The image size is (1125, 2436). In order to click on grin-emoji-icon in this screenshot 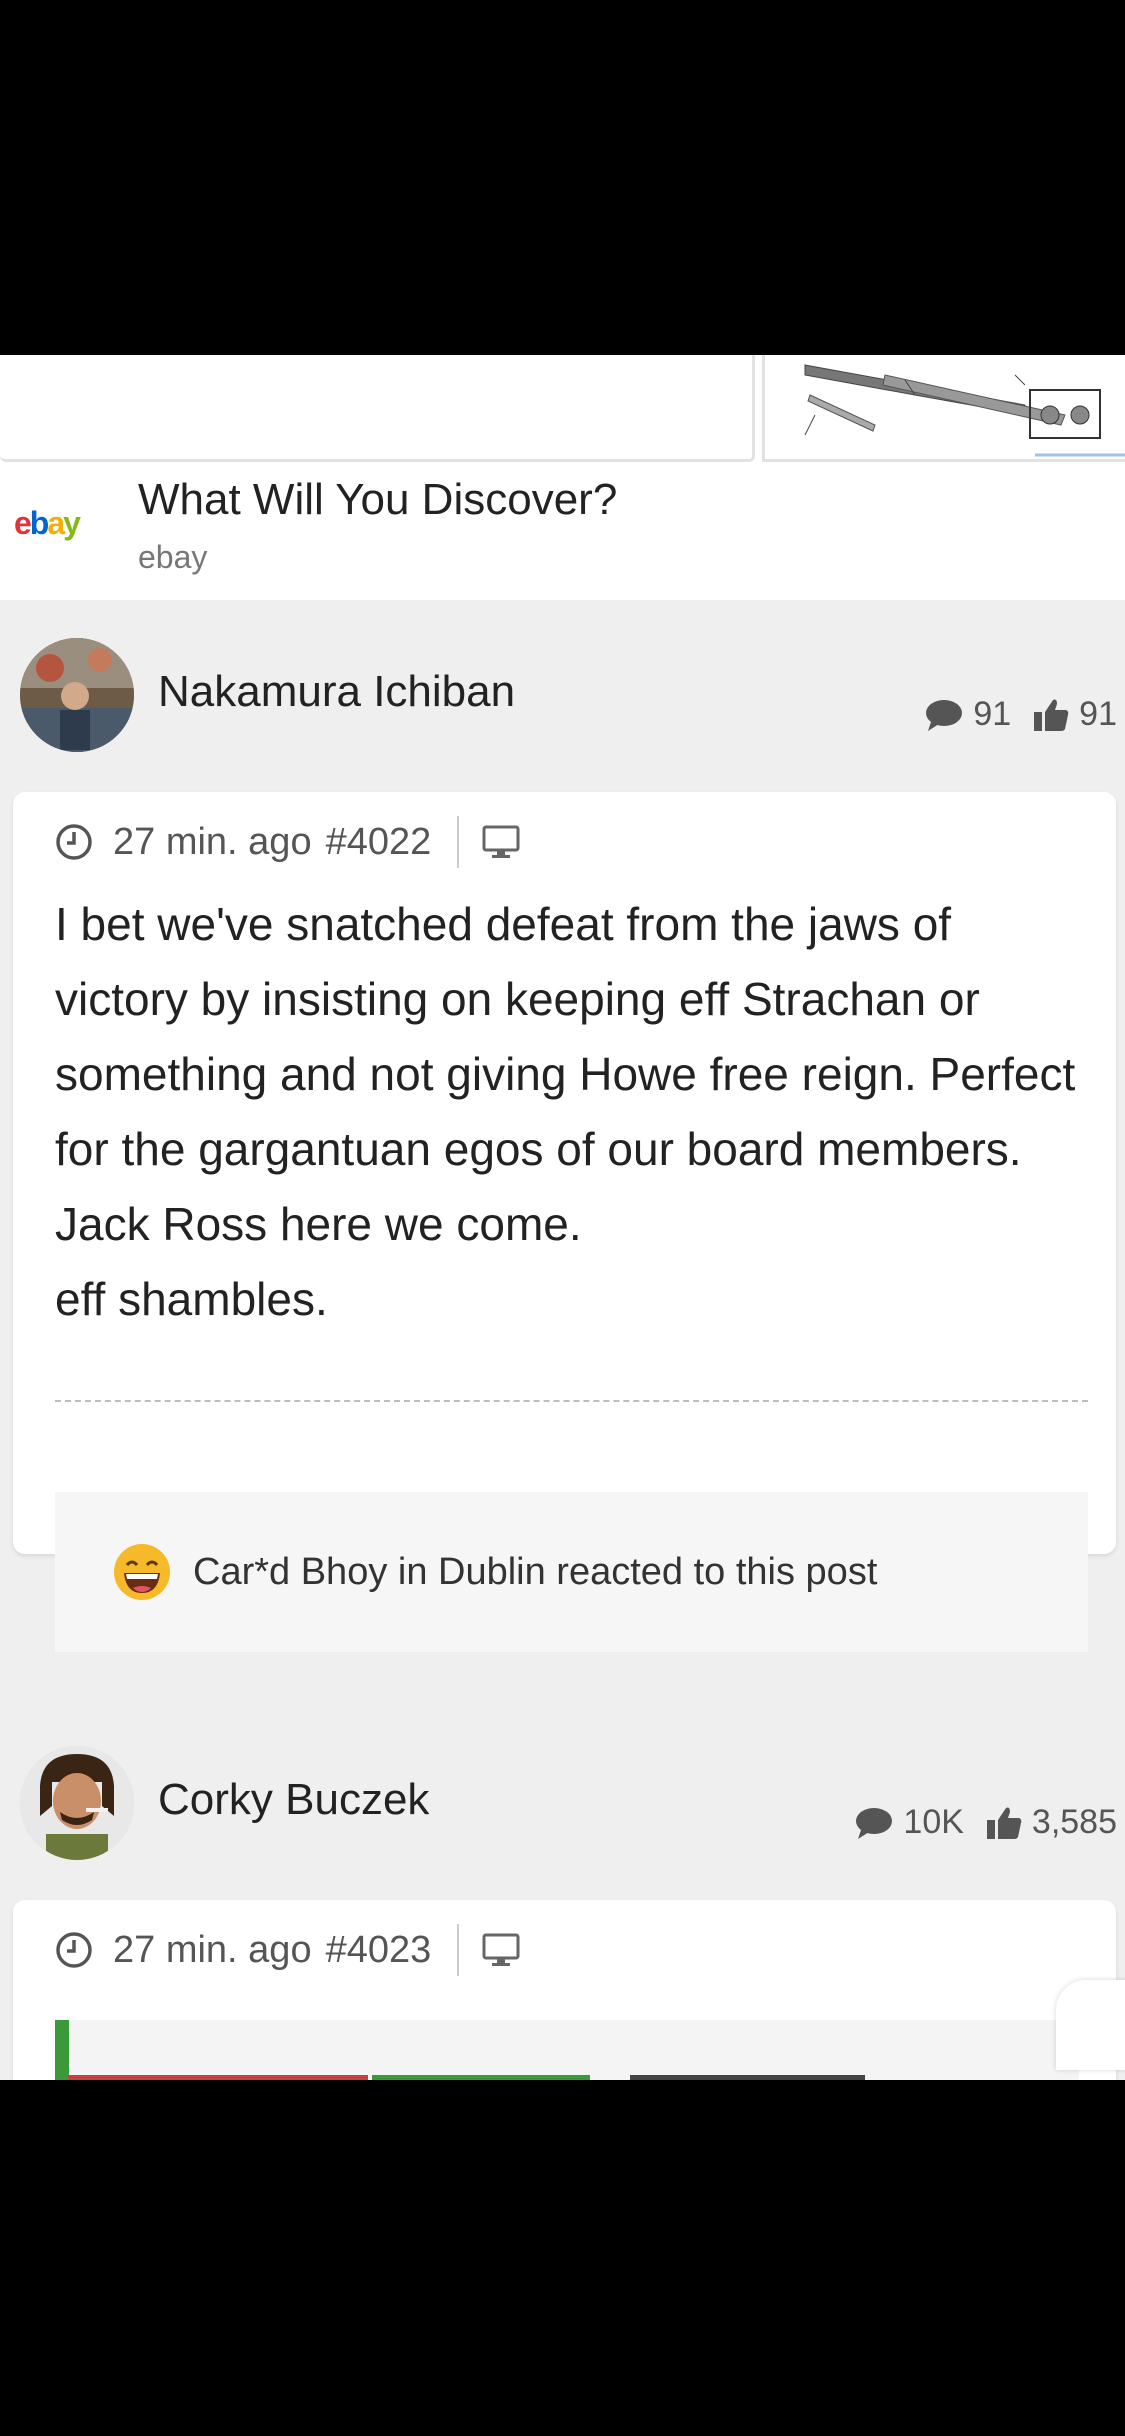, I will do `click(142, 1572)`.